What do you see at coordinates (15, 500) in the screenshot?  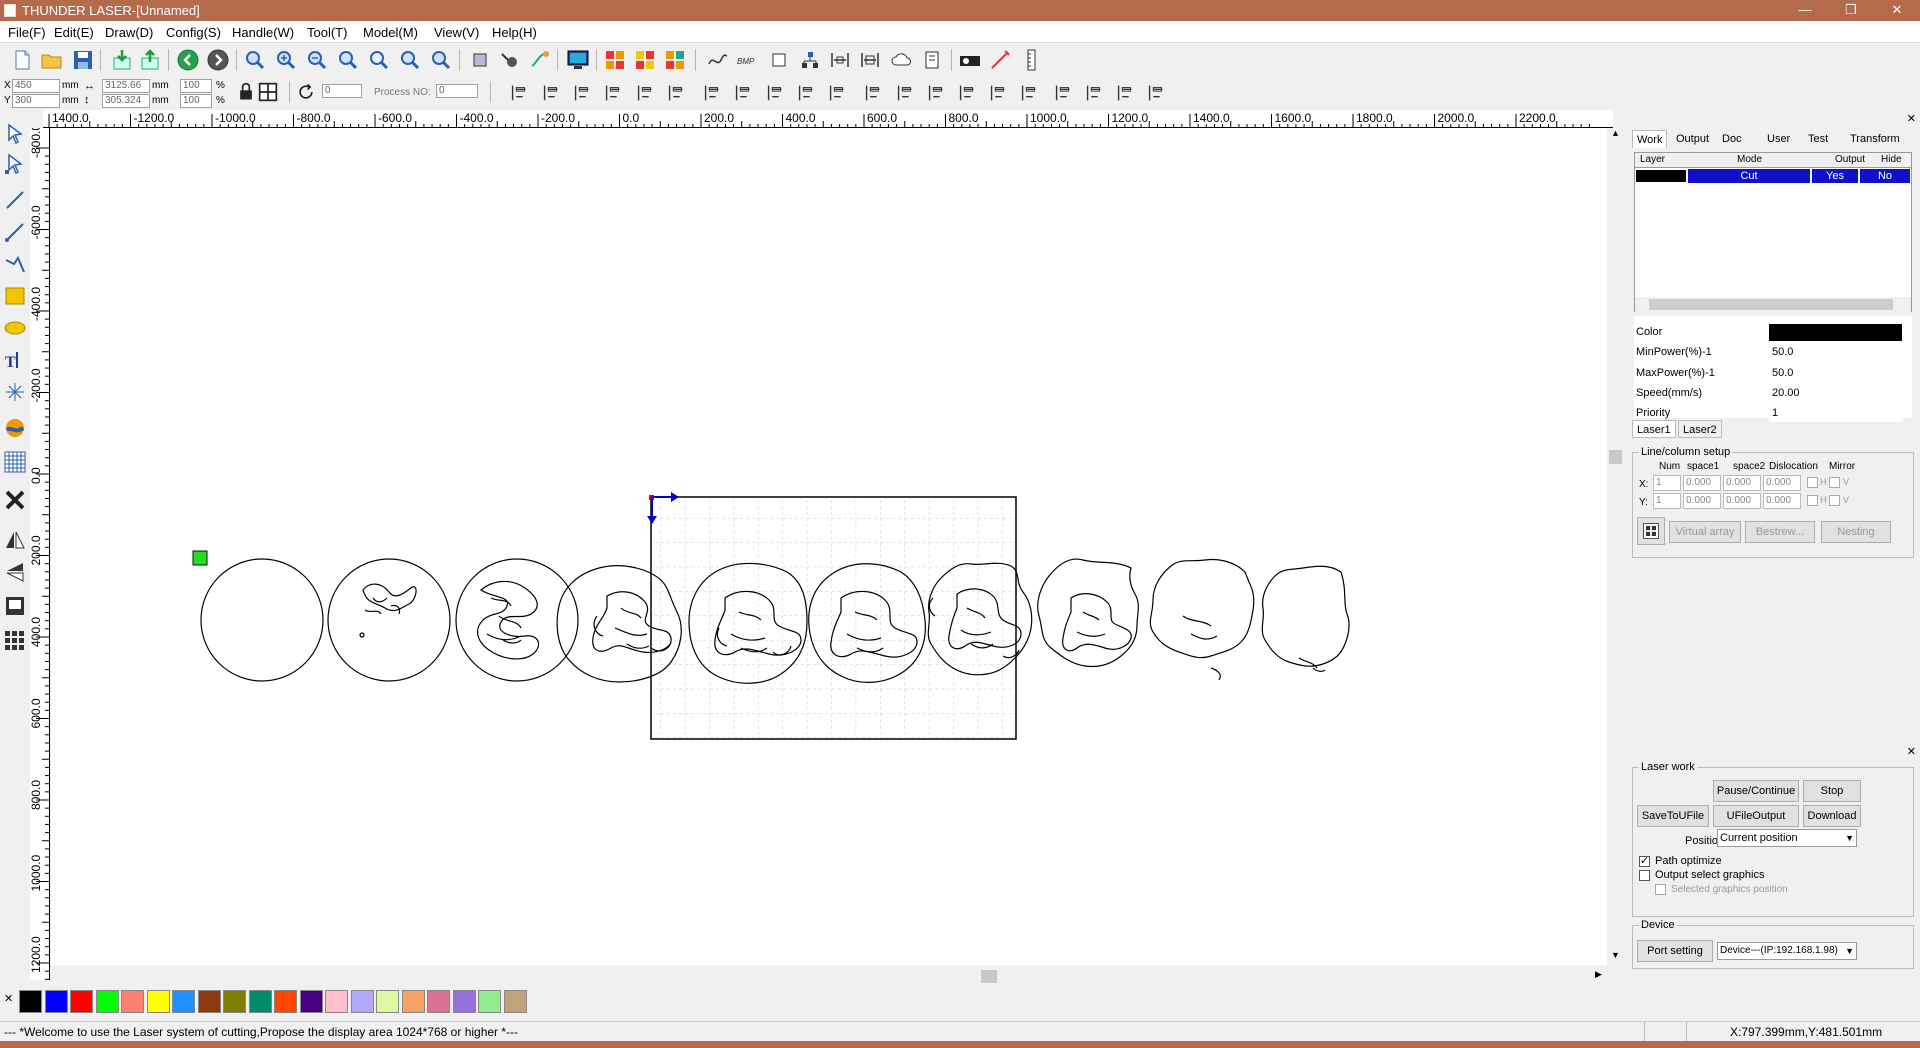 I see `delete-icon` at bounding box center [15, 500].